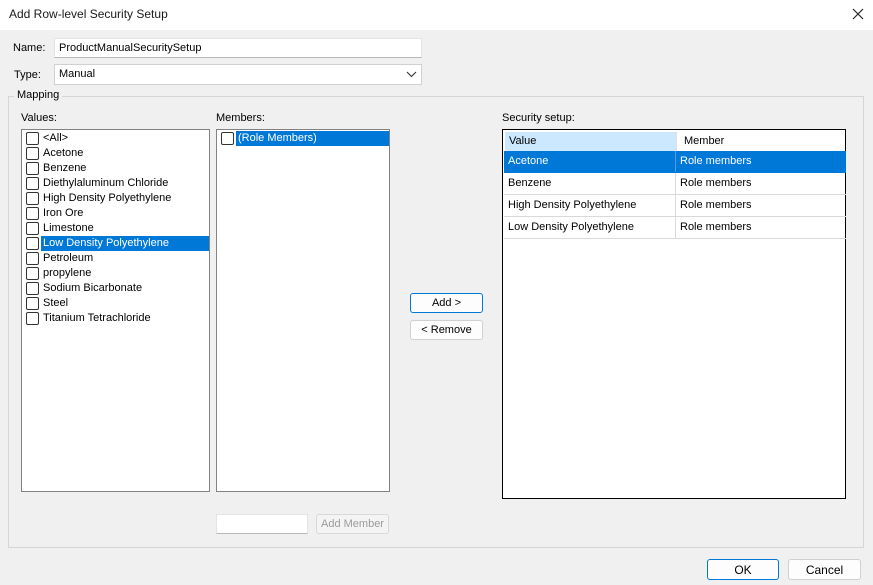  Describe the element at coordinates (676, 141) in the screenshot. I see `column-divider` at that location.